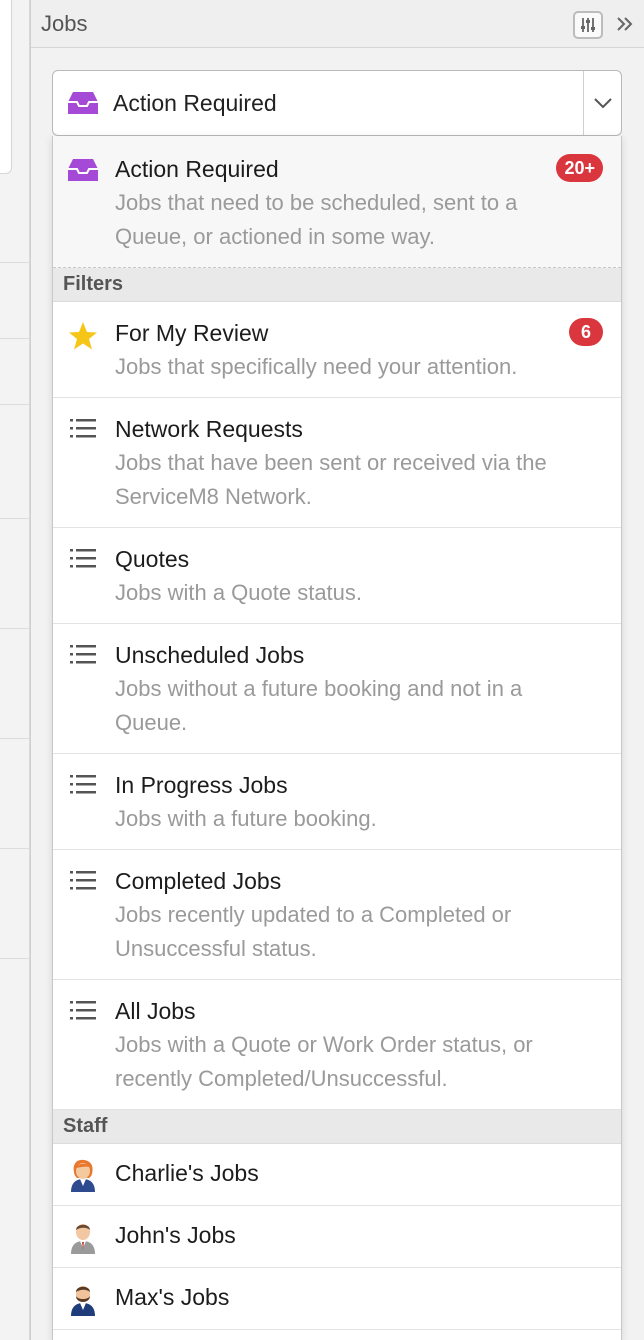 Image resolution: width=644 pixels, height=1340 pixels. What do you see at coordinates (197, 169) in the screenshot?
I see `option-title: Action Required` at bounding box center [197, 169].